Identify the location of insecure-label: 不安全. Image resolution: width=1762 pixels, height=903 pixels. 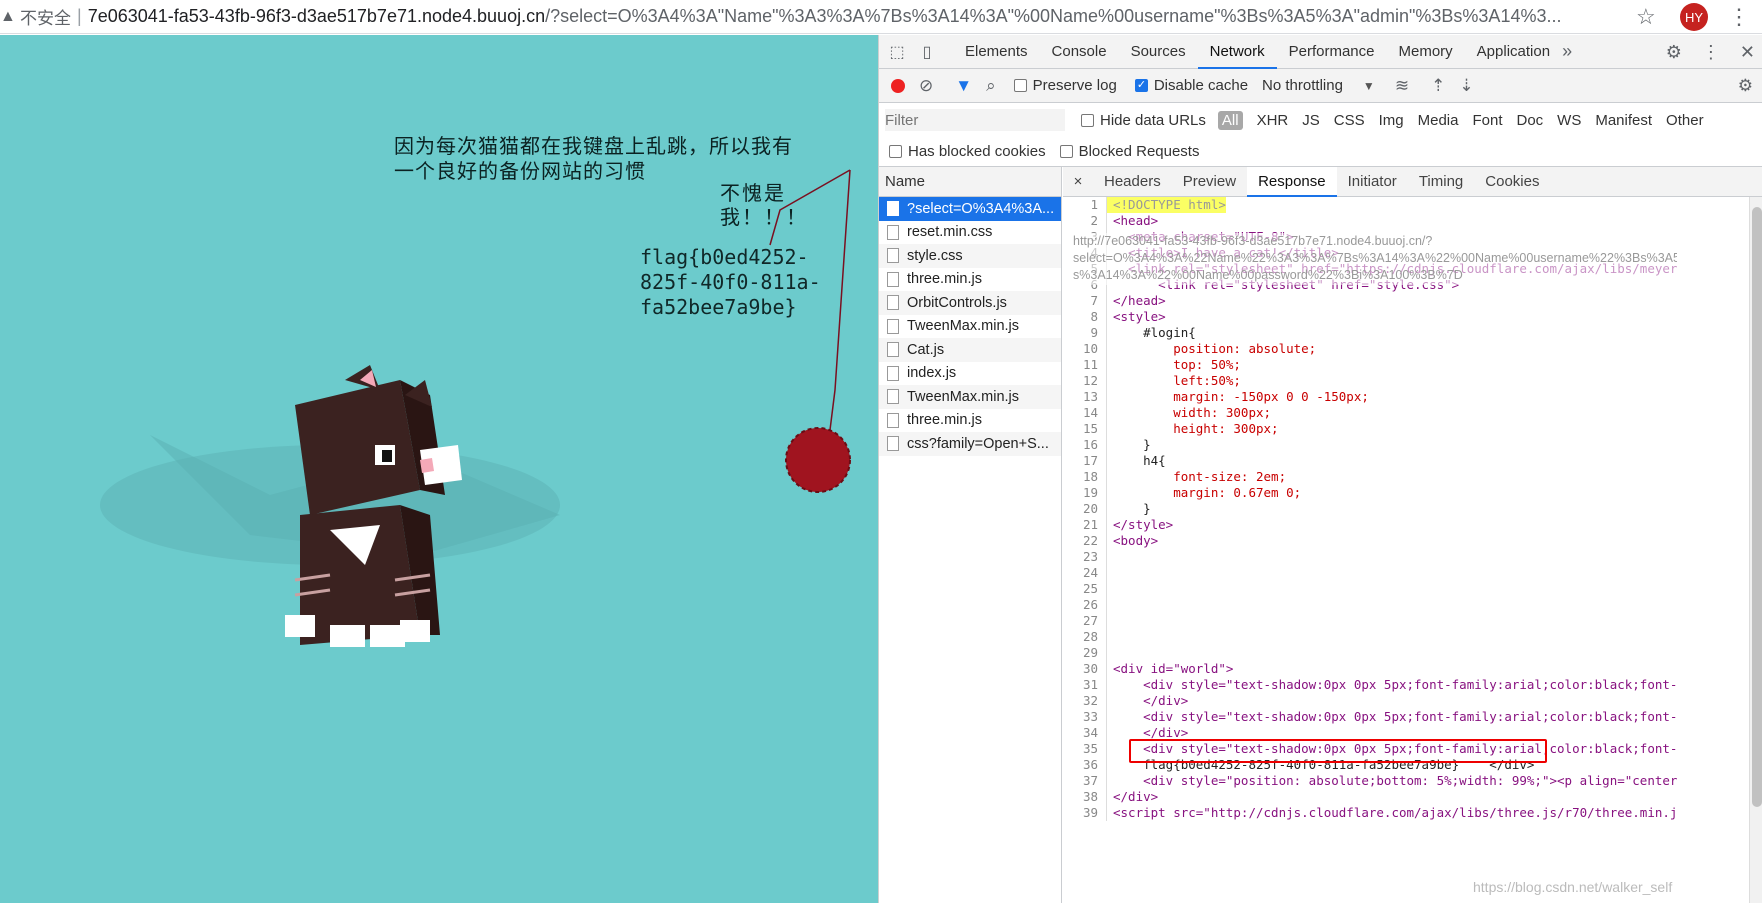
(45, 16).